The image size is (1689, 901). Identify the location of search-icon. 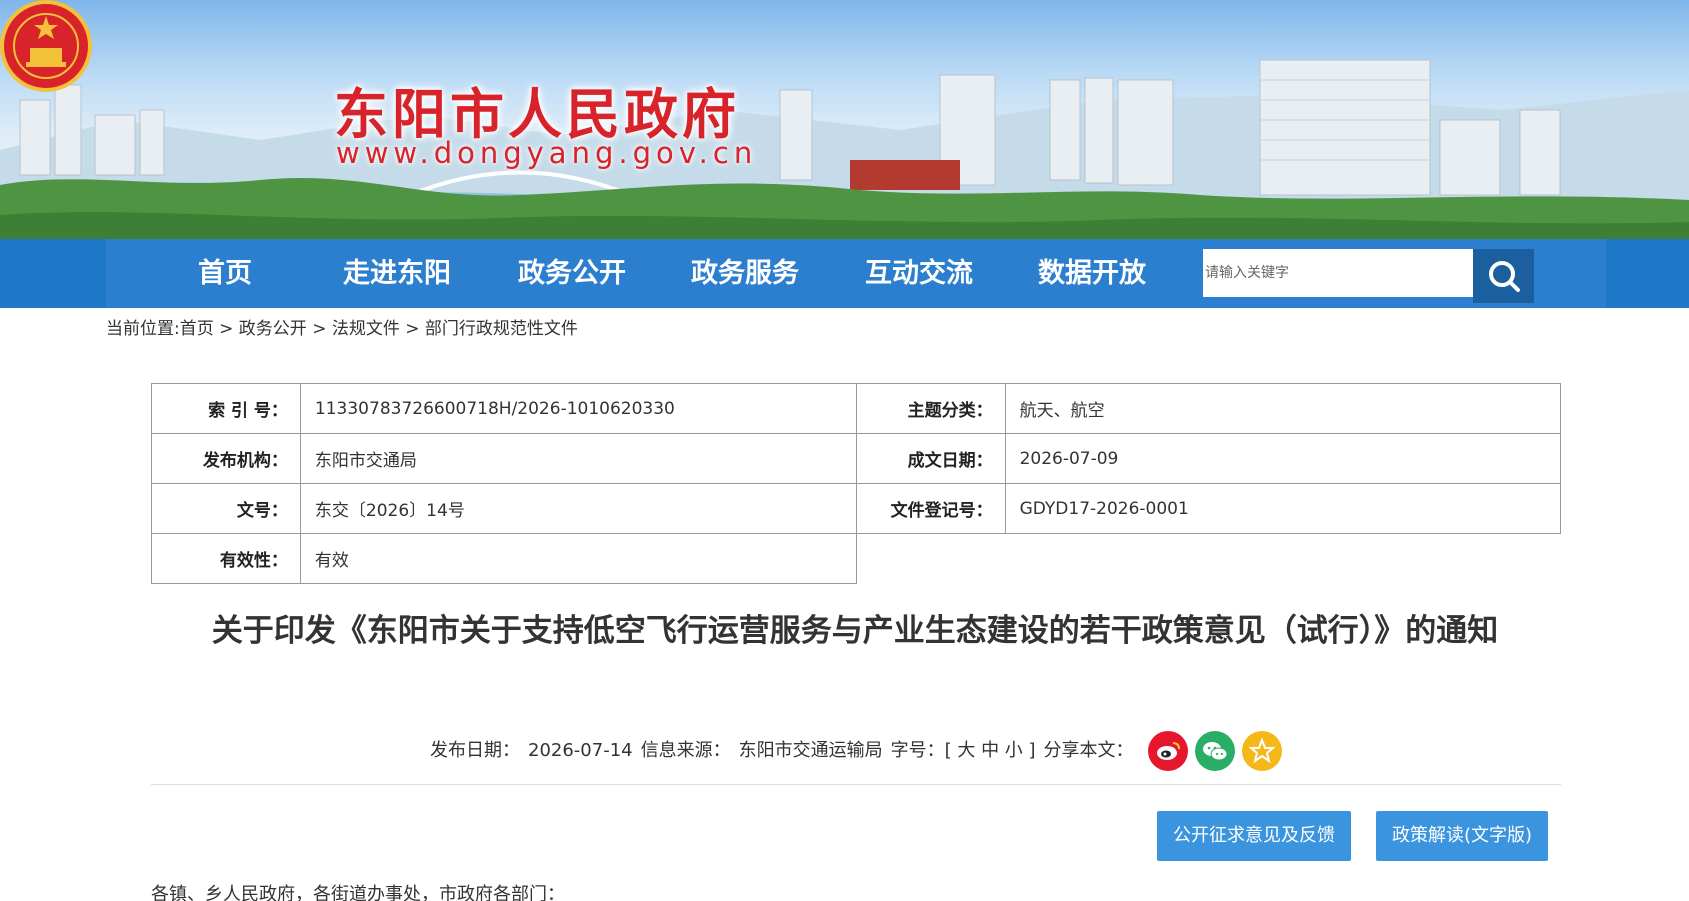
(1504, 276).